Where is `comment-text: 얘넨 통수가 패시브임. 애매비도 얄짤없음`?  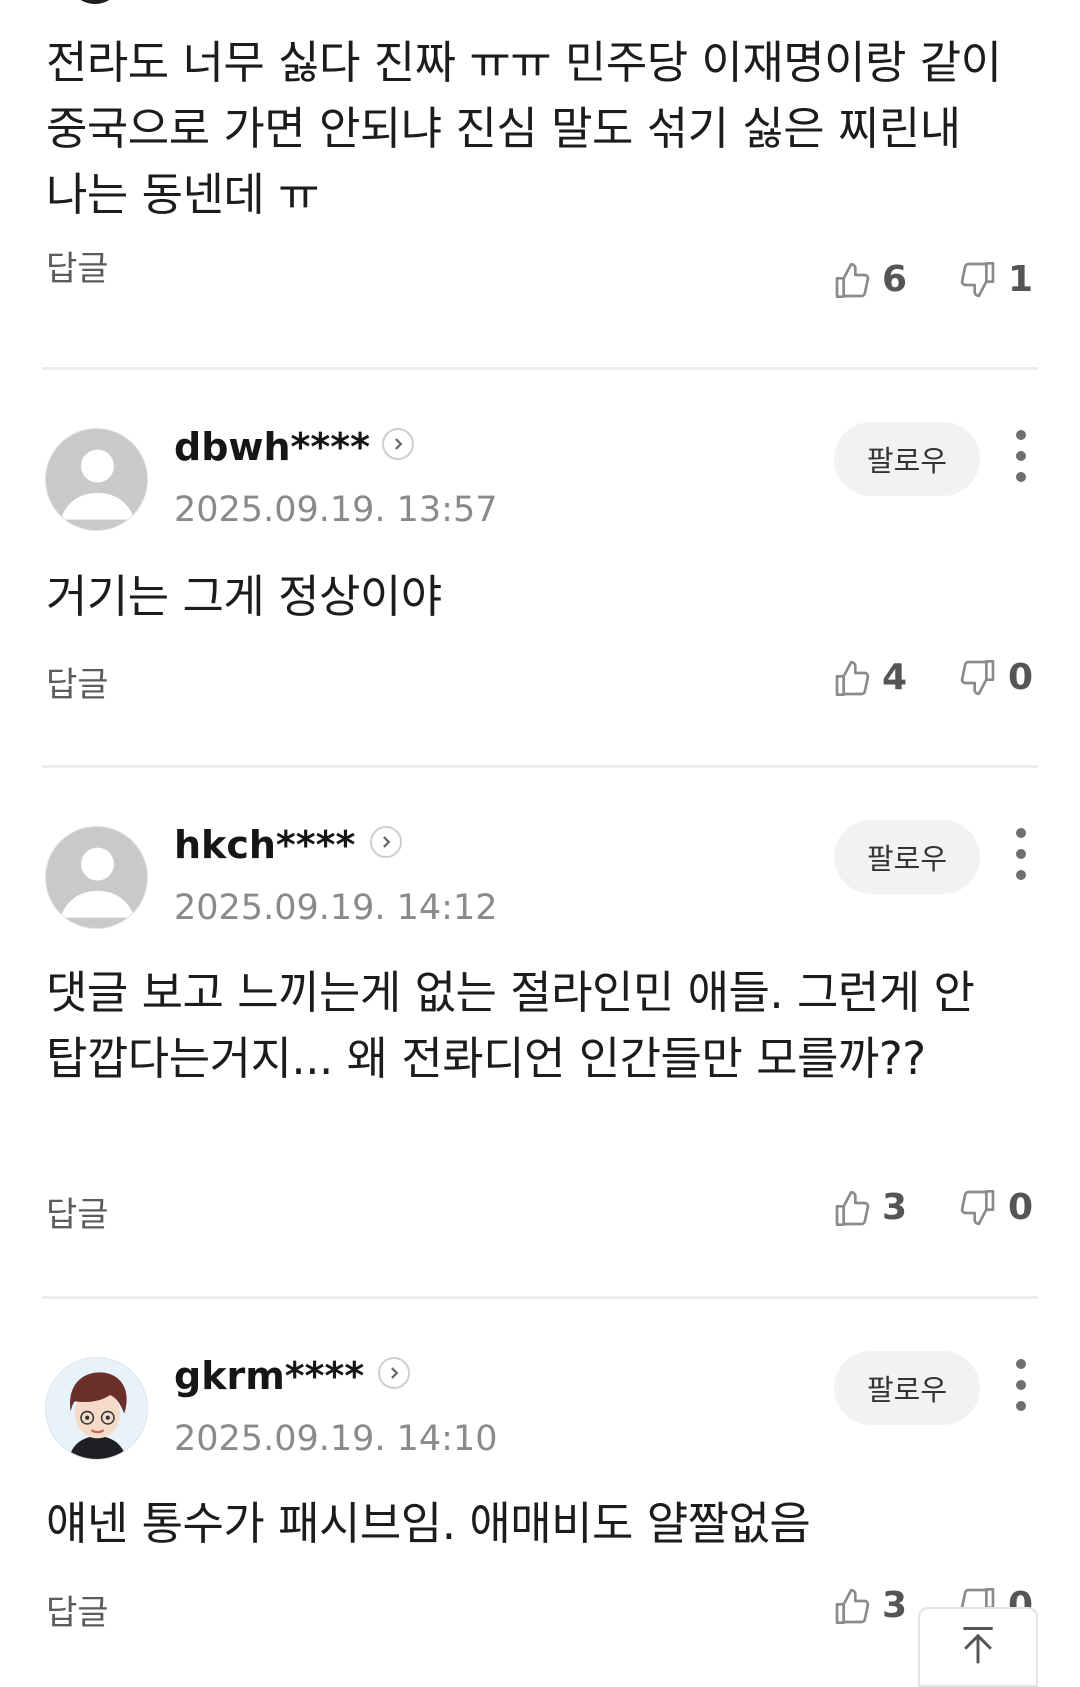
comment-text: 얘넨 통수가 패시브임. 애매비도 얄짤없음 is located at coordinates (428, 1523).